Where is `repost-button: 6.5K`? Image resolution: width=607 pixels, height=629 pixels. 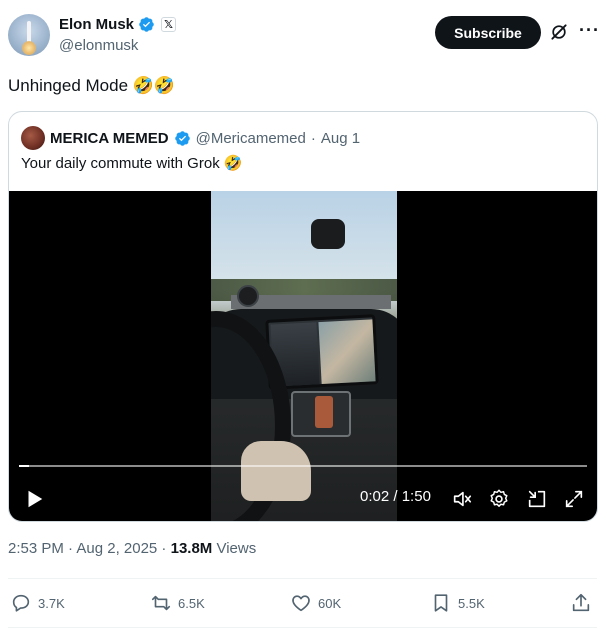 repost-button: 6.5K is located at coordinates (177, 603).